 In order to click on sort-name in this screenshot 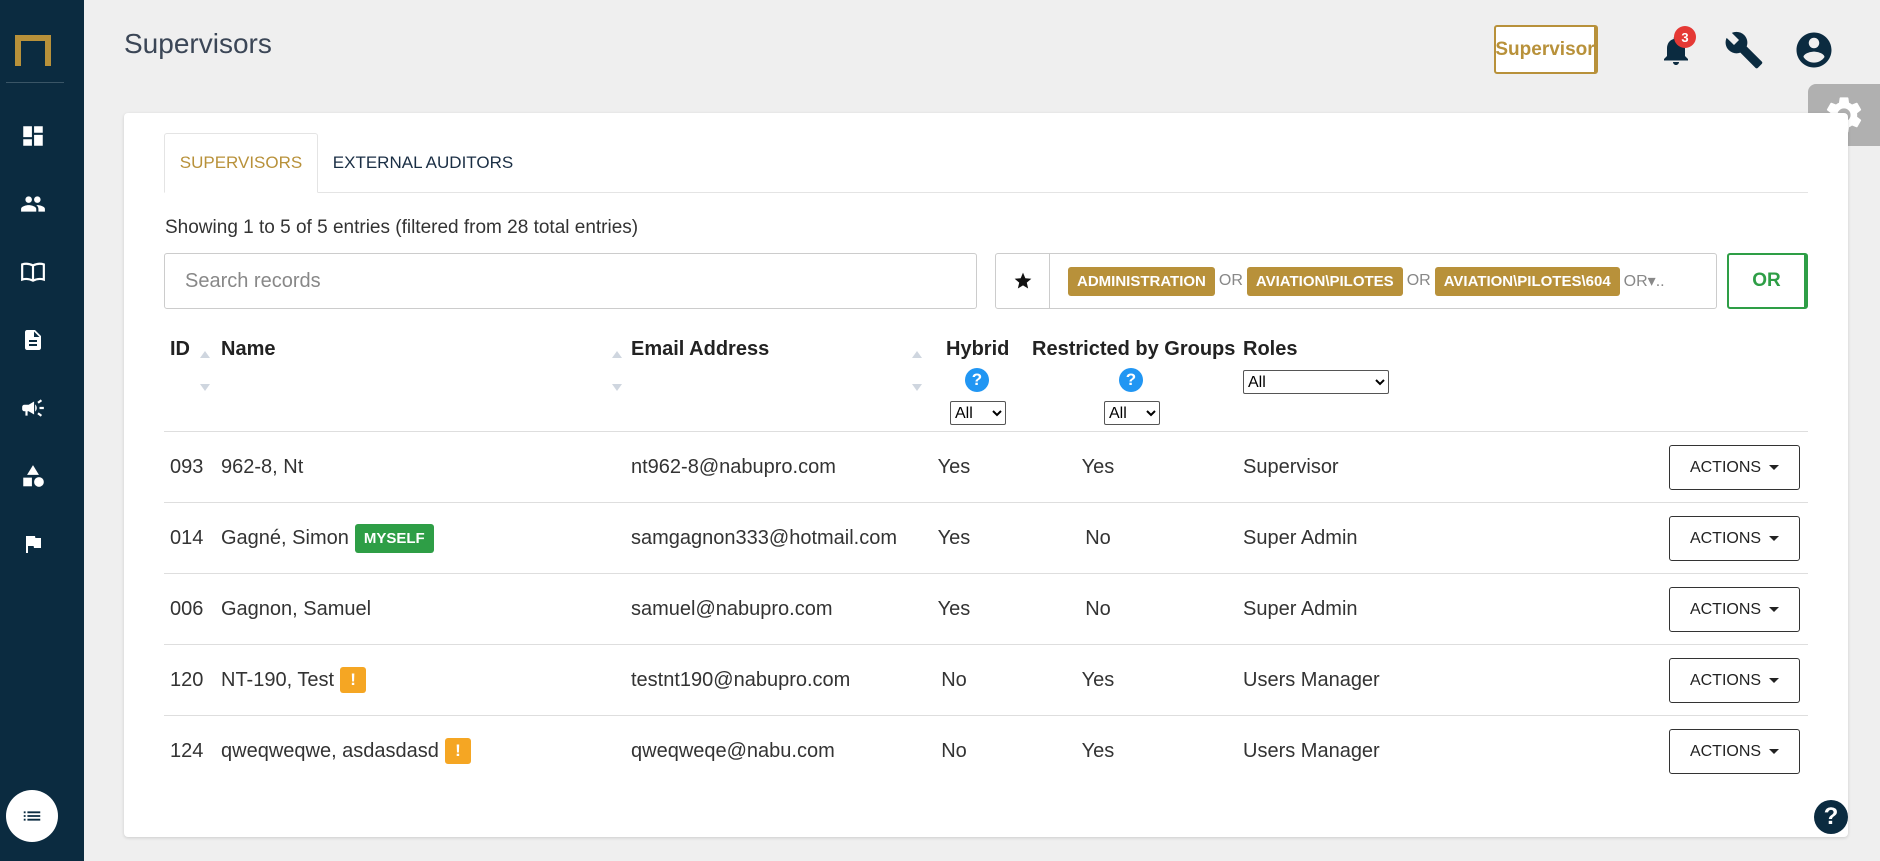, I will do `click(617, 371)`.